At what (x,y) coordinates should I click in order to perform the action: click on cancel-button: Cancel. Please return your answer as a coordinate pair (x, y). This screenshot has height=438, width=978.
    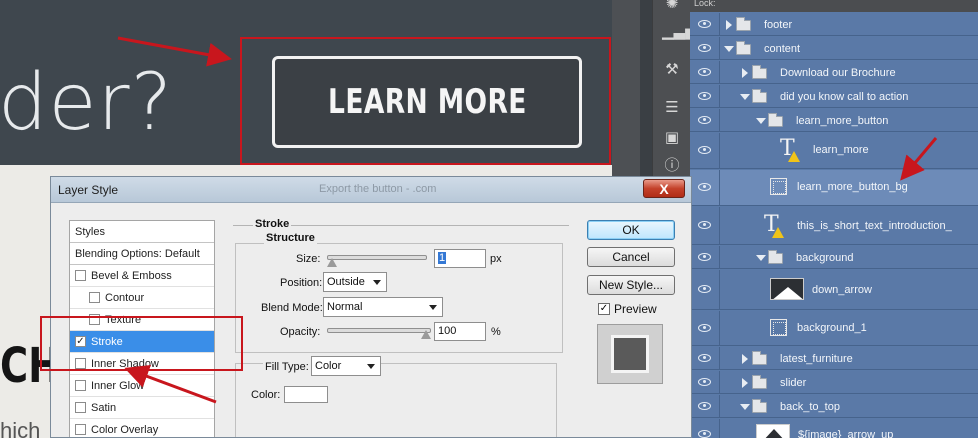
    Looking at the image, I should click on (631, 257).